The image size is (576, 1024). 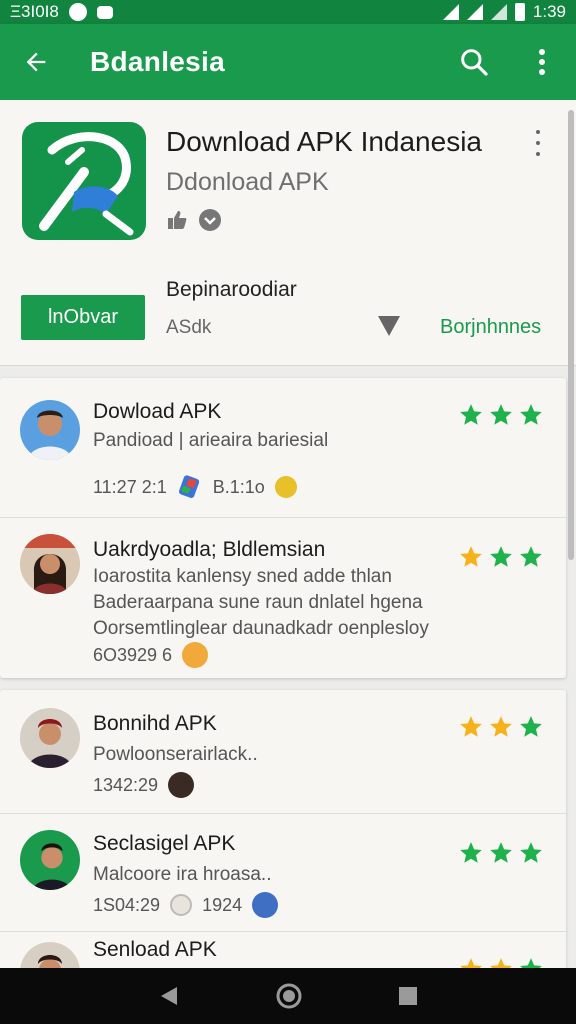 I want to click on more-options-button, so click(x=542, y=62).